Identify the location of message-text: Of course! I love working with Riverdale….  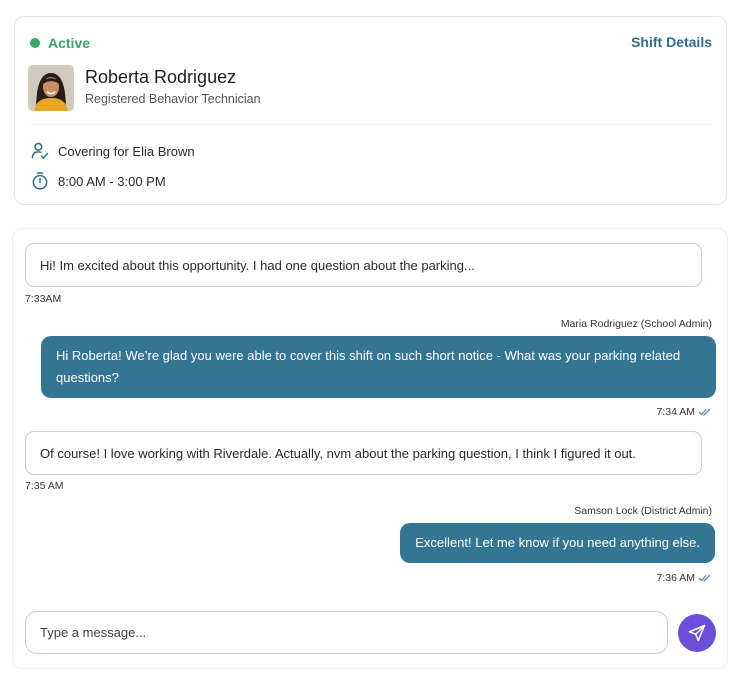
(338, 453).